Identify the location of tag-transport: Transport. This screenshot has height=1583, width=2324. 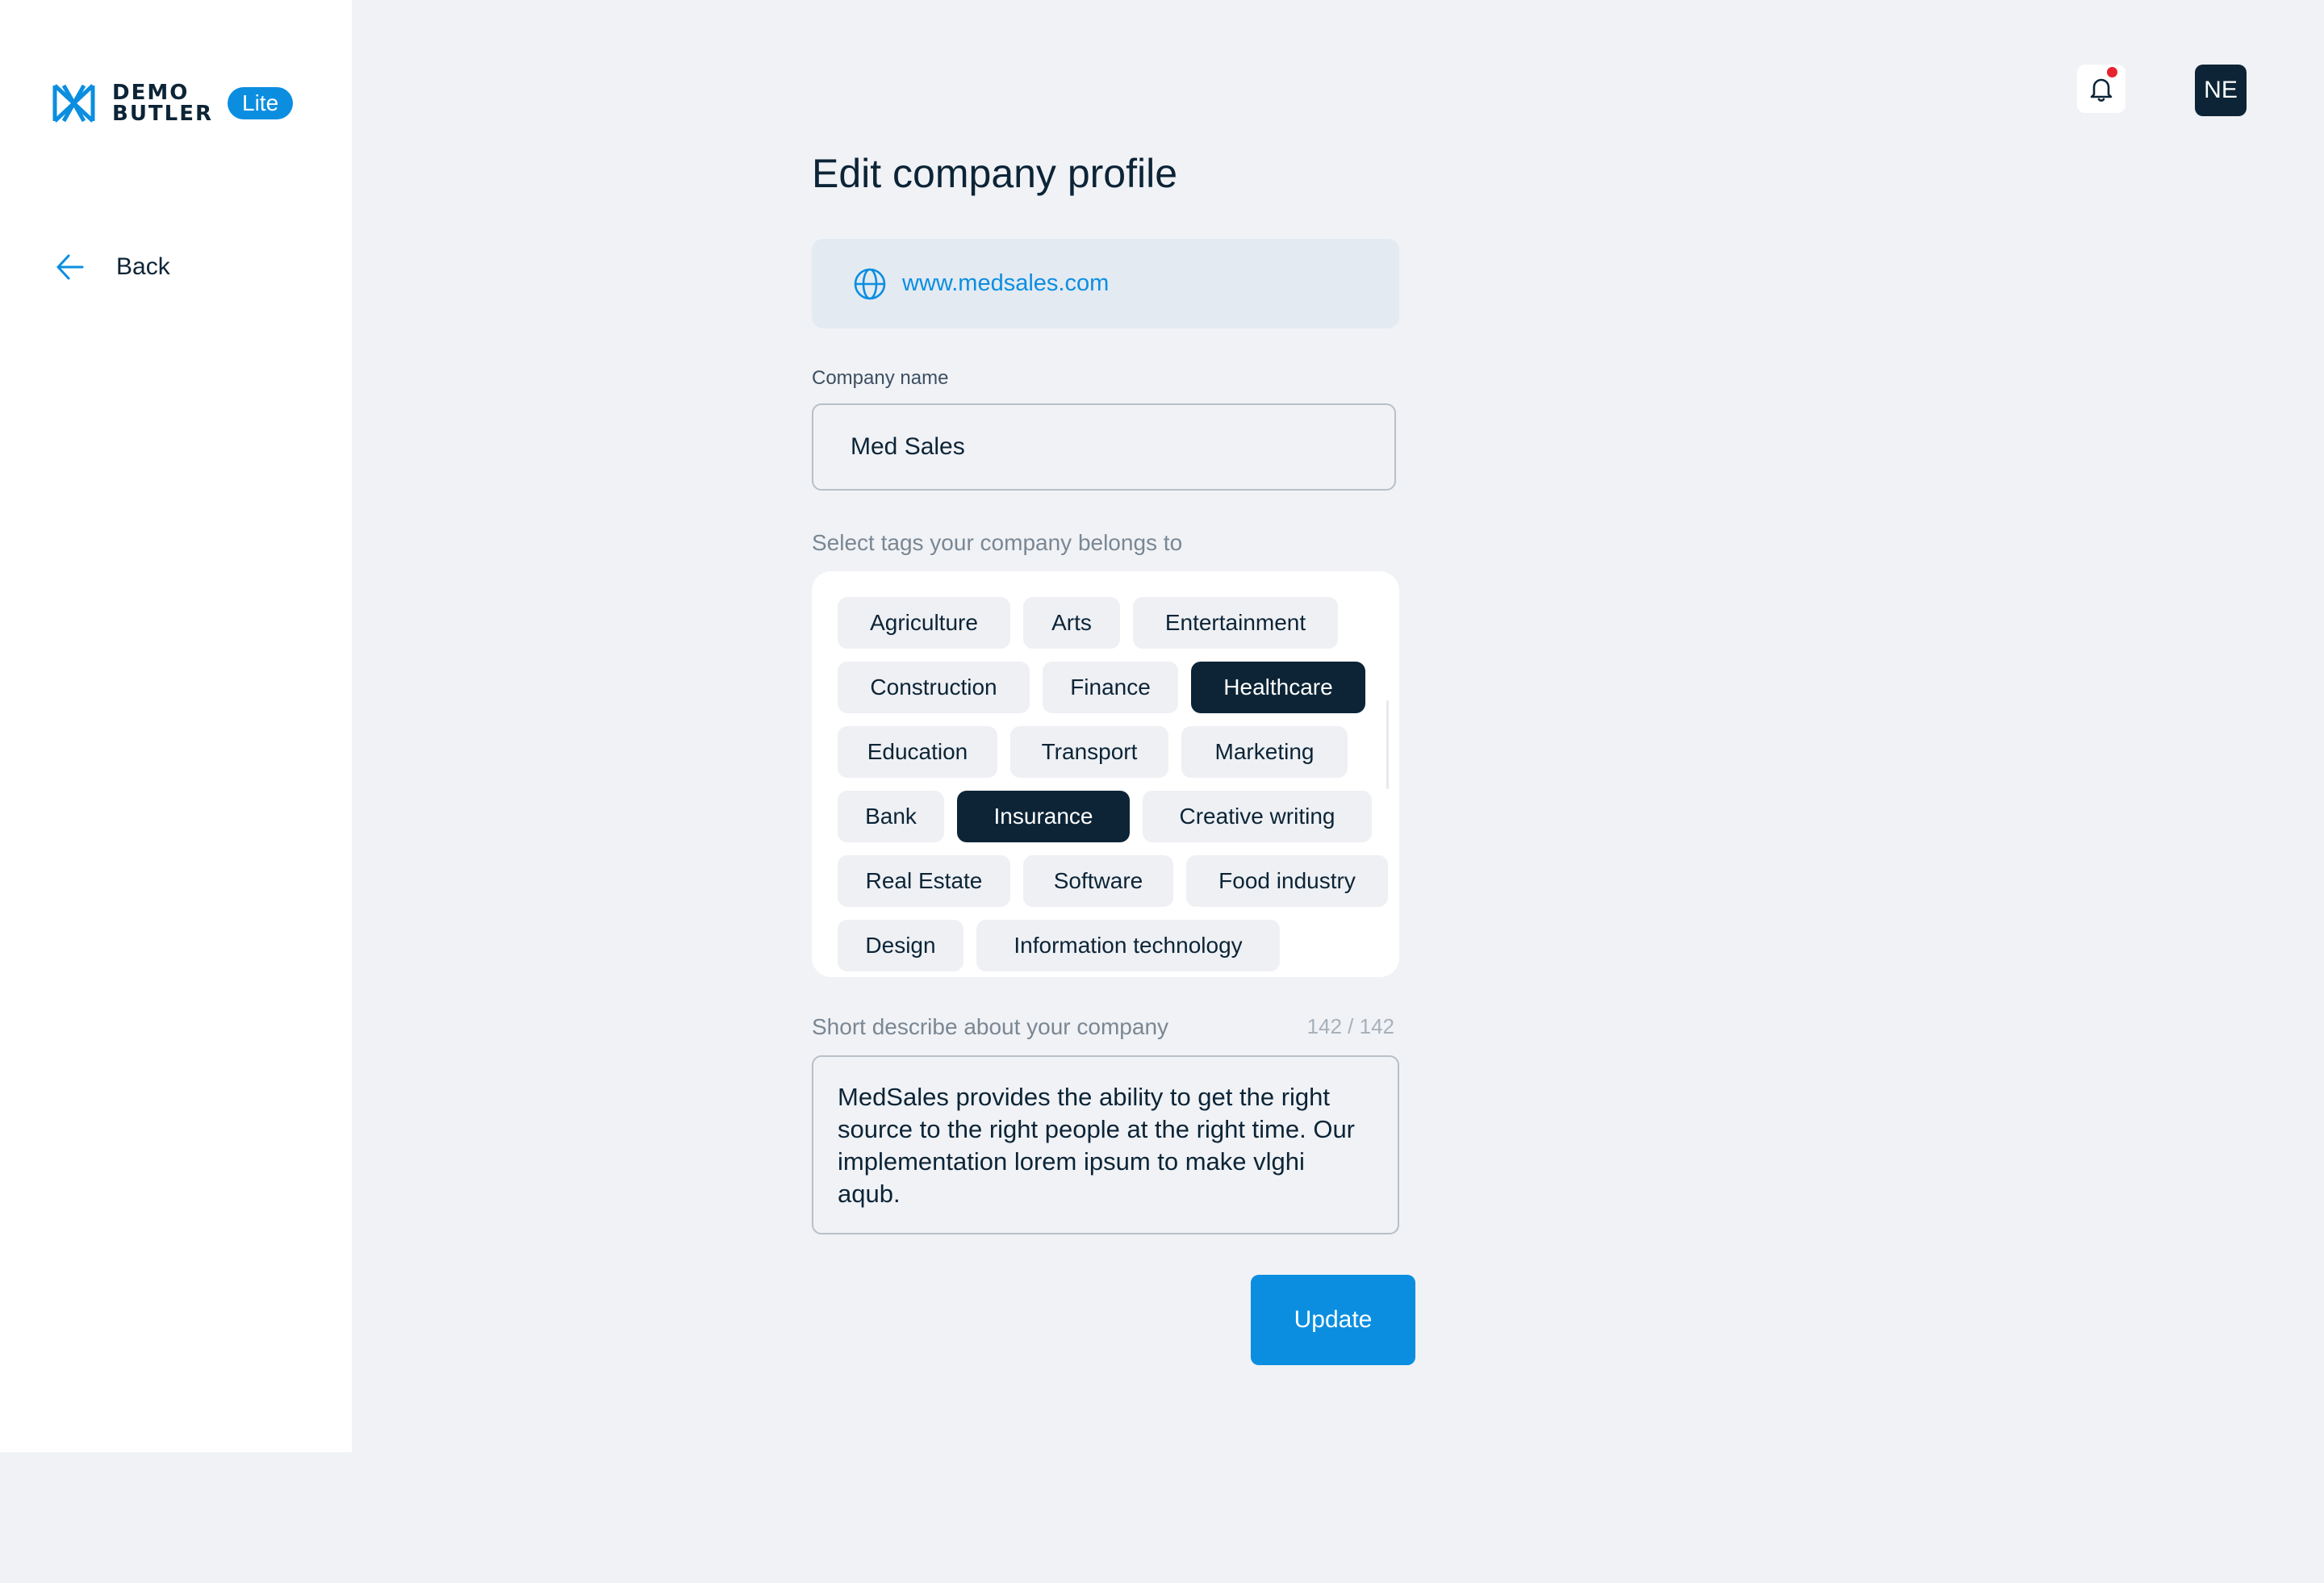
(1089, 752).